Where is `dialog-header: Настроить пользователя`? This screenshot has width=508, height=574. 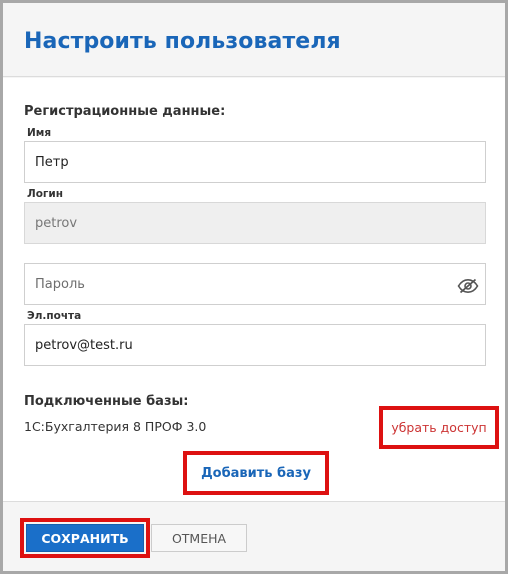 dialog-header: Настроить пользователя is located at coordinates (254, 40).